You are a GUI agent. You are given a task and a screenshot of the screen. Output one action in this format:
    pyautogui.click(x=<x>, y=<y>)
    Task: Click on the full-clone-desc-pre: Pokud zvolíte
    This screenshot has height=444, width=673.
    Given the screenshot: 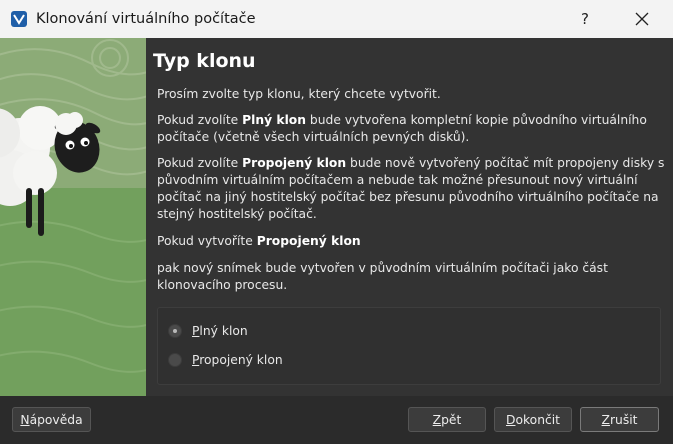 What is the action you would take?
    pyautogui.click(x=200, y=120)
    